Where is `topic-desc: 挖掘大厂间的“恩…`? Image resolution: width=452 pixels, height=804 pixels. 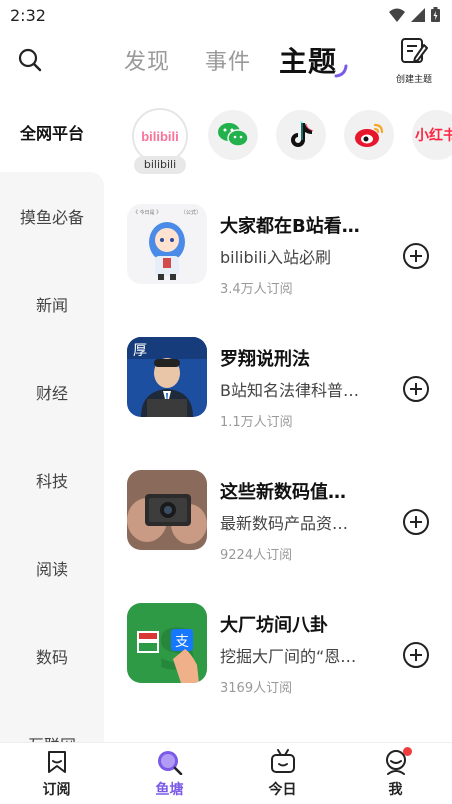
topic-desc: 挖掘大厂间的“恩… is located at coordinates (288, 656).